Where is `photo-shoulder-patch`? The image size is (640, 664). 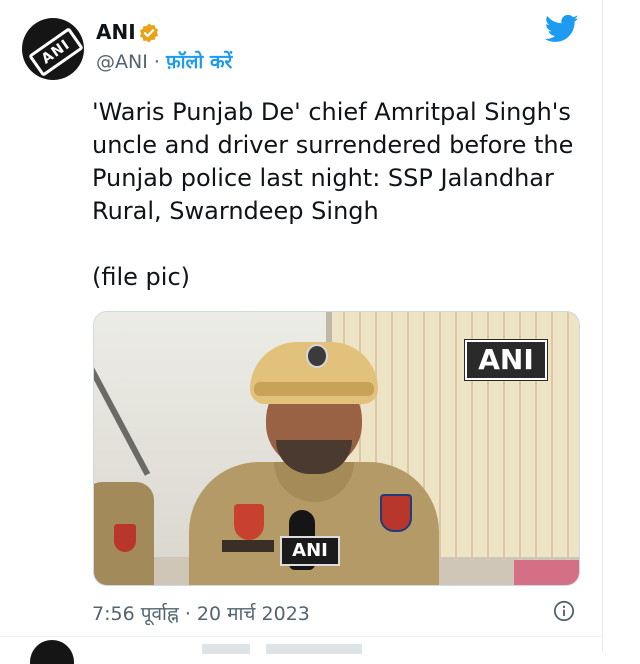 photo-shoulder-patch is located at coordinates (396, 513).